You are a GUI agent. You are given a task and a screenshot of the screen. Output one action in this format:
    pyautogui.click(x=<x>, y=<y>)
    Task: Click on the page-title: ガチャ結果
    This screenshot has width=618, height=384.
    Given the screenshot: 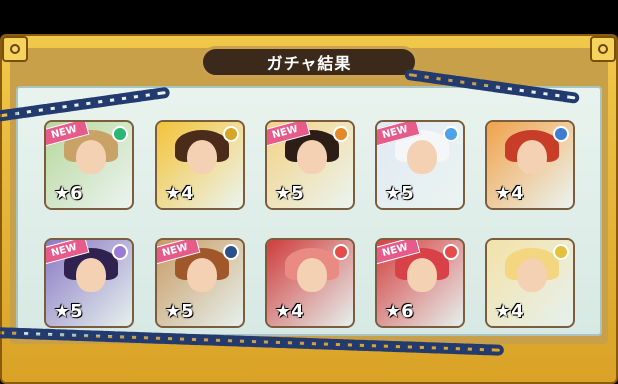 What is the action you would take?
    pyautogui.click(x=309, y=63)
    